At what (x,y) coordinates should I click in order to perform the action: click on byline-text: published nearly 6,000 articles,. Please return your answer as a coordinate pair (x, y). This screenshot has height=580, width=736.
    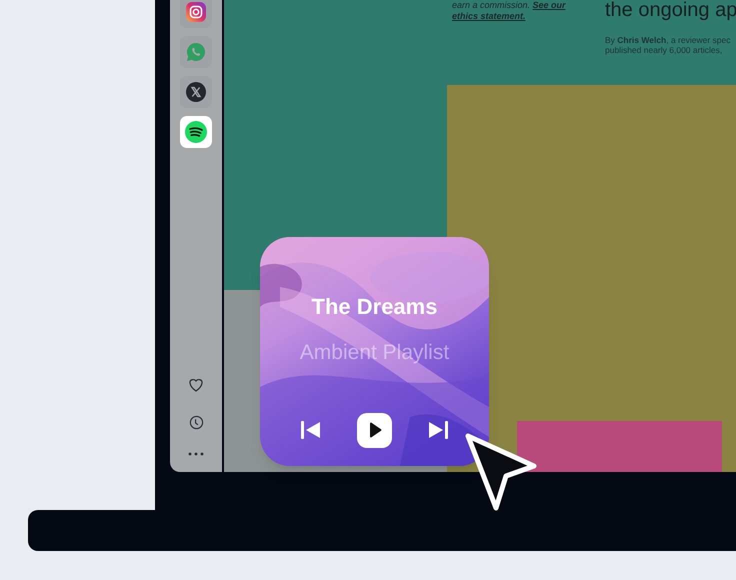
    Looking at the image, I should click on (664, 50).